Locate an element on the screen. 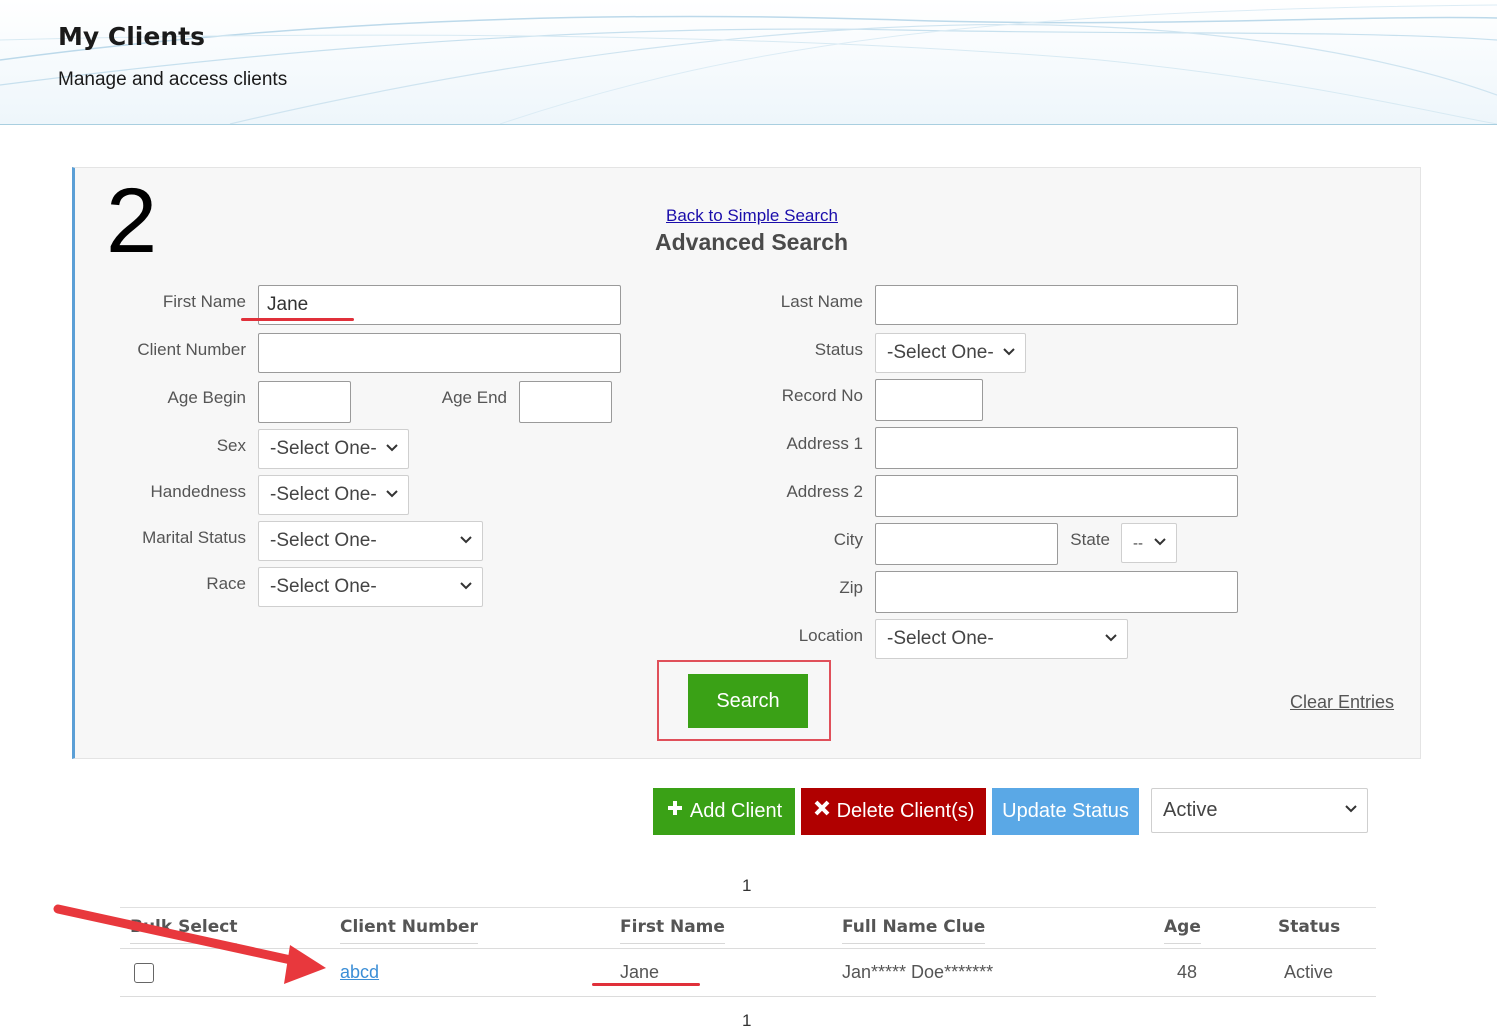  status-select: -Select One- is located at coordinates (950, 353).